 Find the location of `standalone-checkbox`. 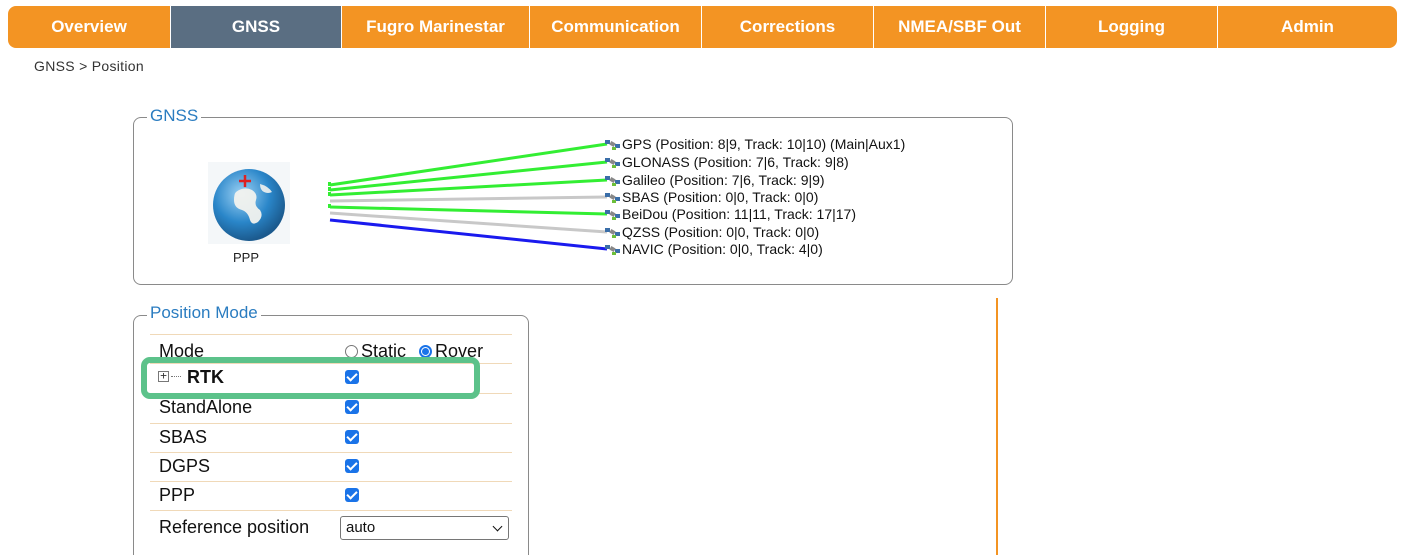

standalone-checkbox is located at coordinates (352, 407).